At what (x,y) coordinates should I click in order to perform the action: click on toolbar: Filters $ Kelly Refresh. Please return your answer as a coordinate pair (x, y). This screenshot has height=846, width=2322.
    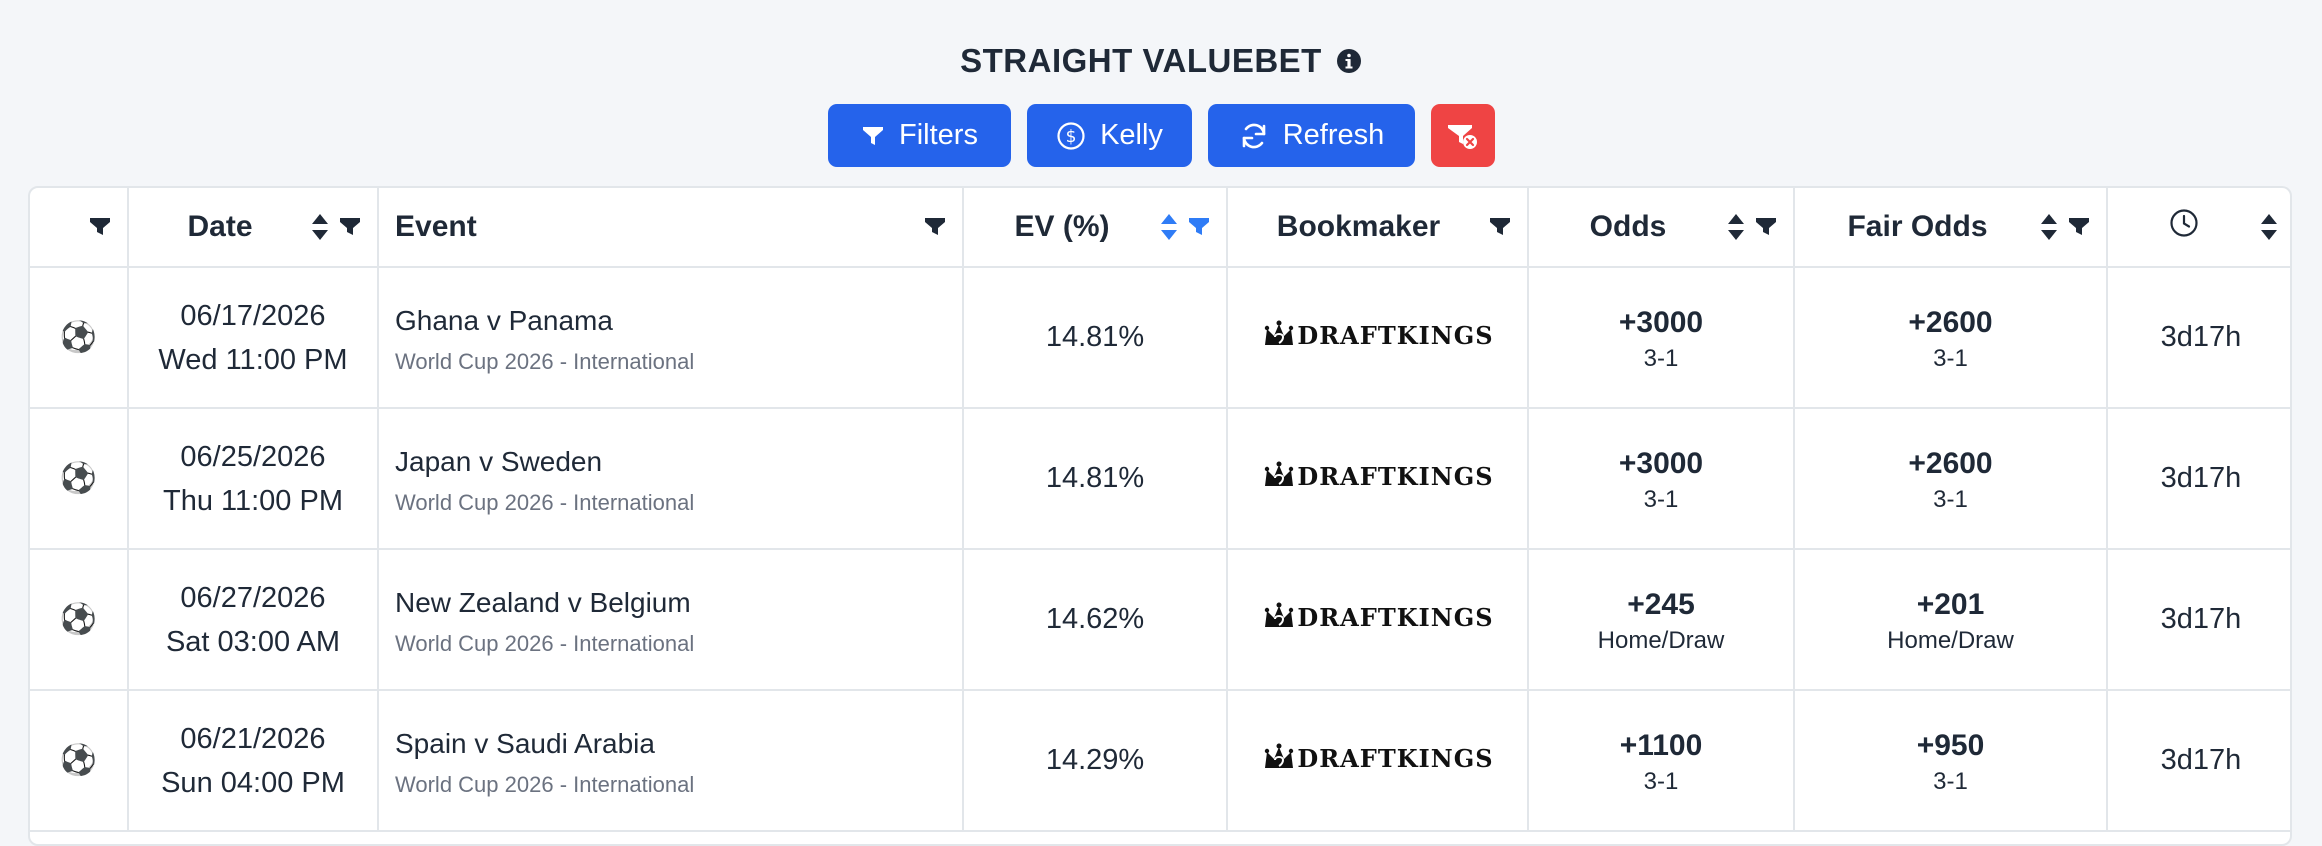
    Looking at the image, I should click on (1161, 135).